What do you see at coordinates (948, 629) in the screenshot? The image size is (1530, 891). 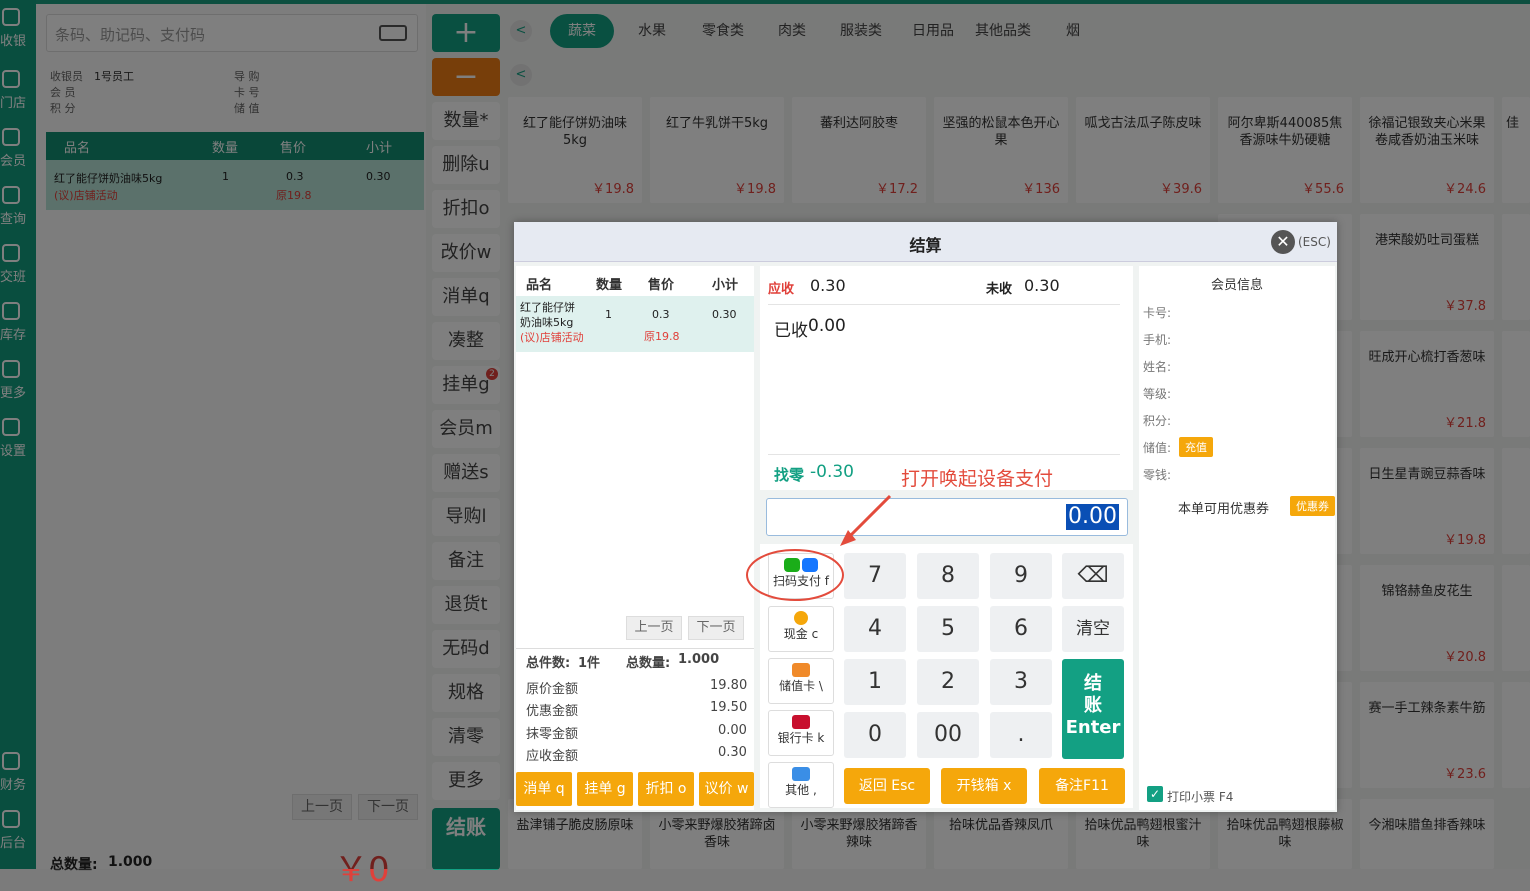 I see `key-5: 5` at bounding box center [948, 629].